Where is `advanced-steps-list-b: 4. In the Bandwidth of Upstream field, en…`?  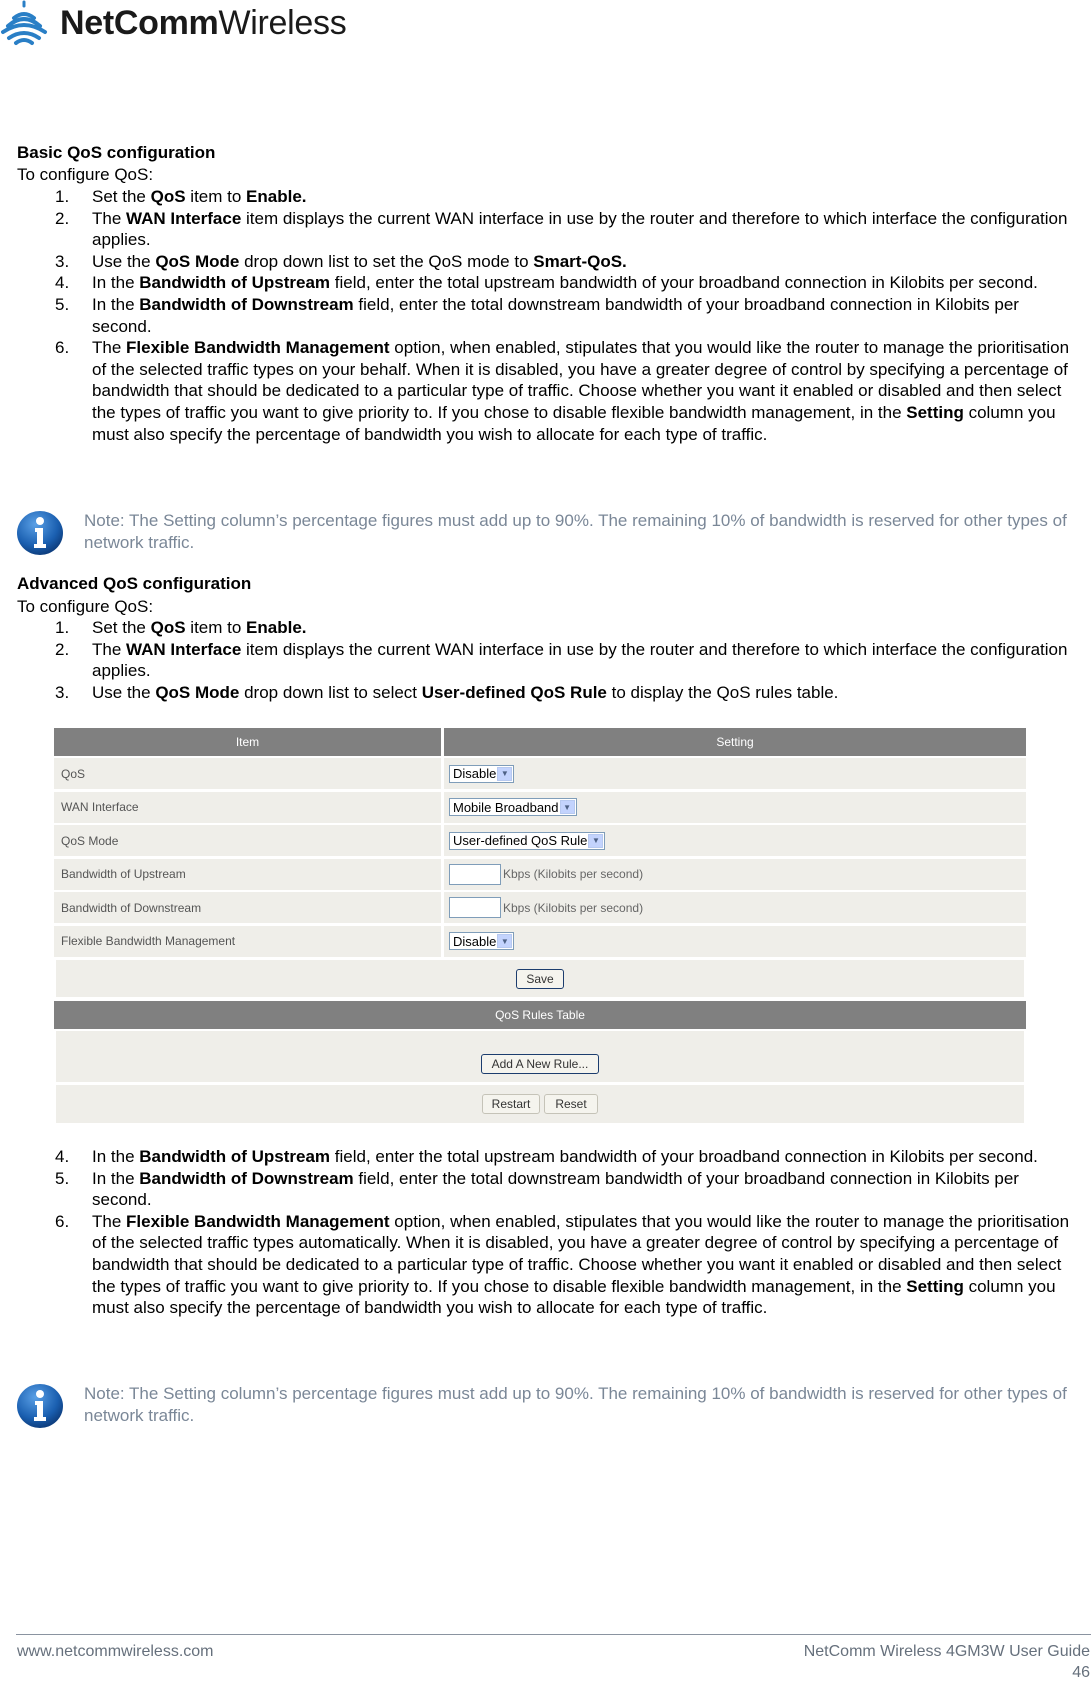 advanced-steps-list-b: 4. In the Bandwidth of Upstream field, en… is located at coordinates (537, 1232).